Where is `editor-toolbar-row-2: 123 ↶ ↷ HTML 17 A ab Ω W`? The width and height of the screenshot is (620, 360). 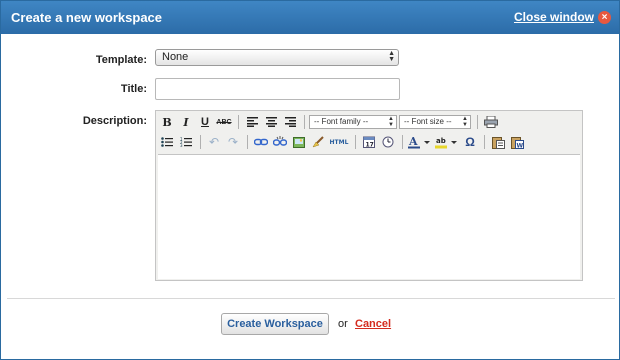
editor-toolbar-row-2: 123 ↶ ↷ HTML 17 A ab Ω W is located at coordinates (342, 142).